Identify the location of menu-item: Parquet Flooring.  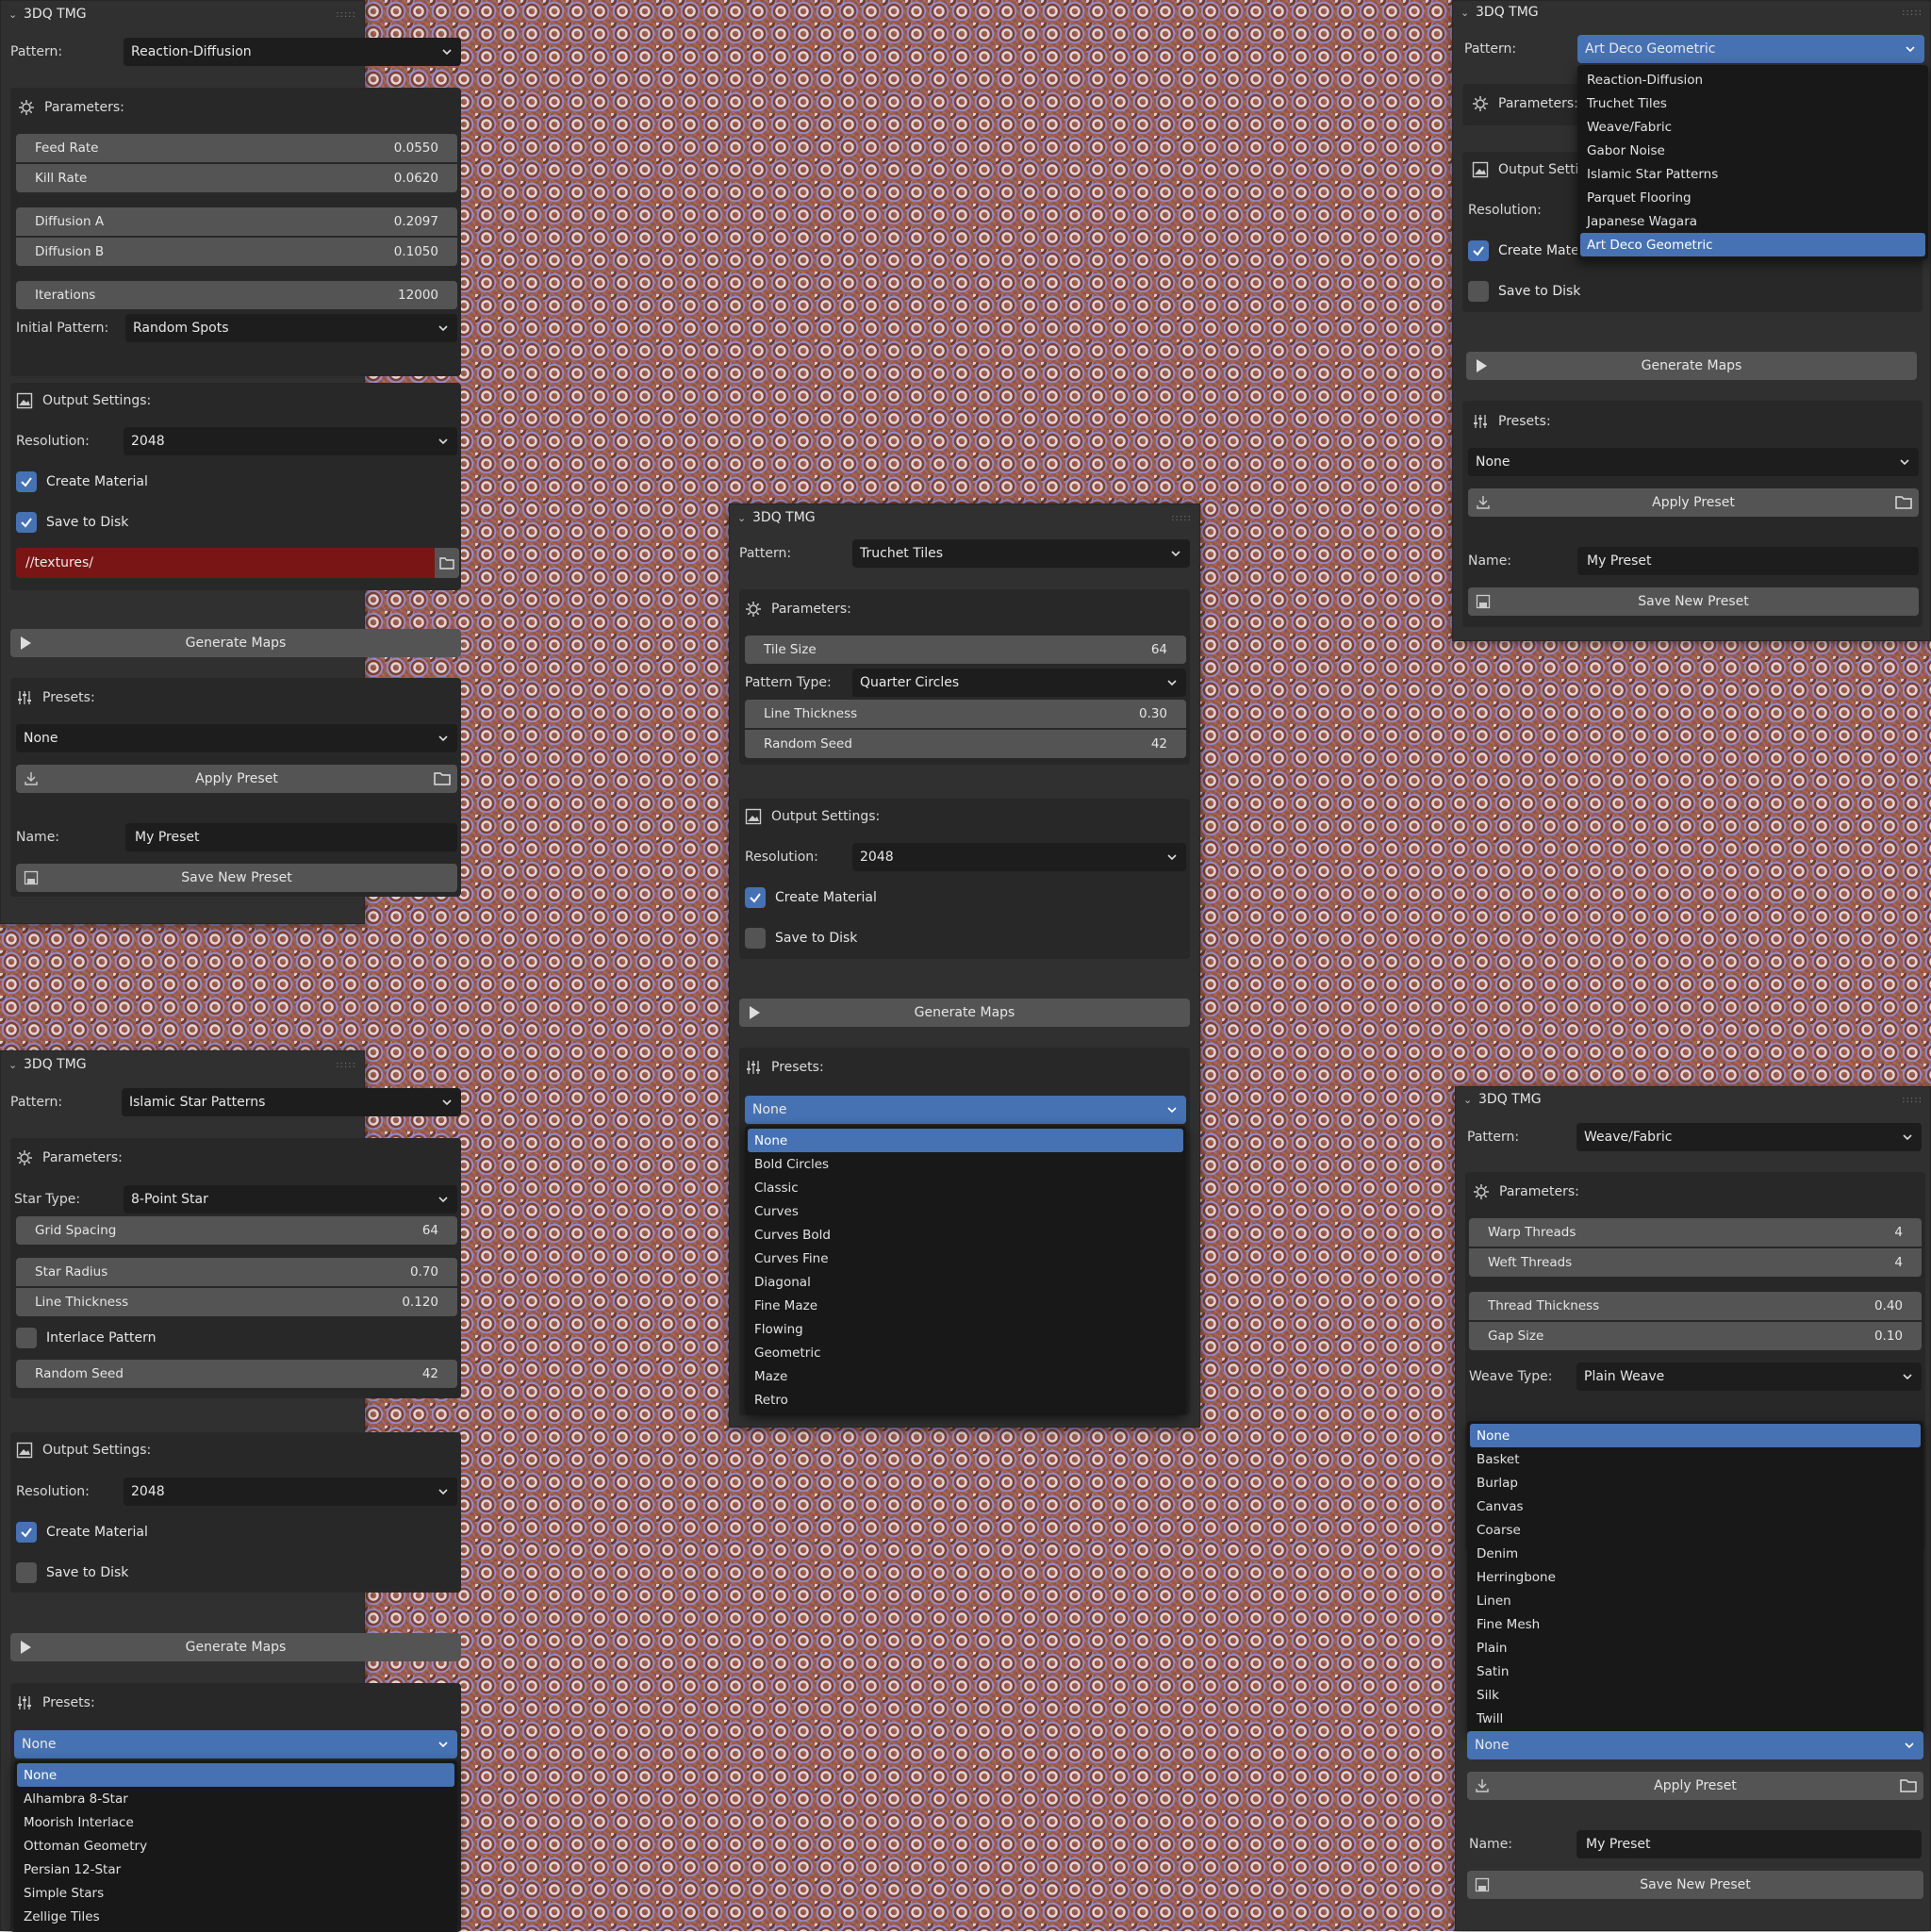
(1752, 197).